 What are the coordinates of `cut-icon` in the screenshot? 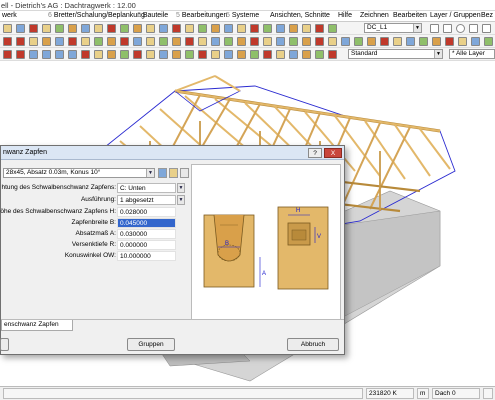 It's located at (111, 28).